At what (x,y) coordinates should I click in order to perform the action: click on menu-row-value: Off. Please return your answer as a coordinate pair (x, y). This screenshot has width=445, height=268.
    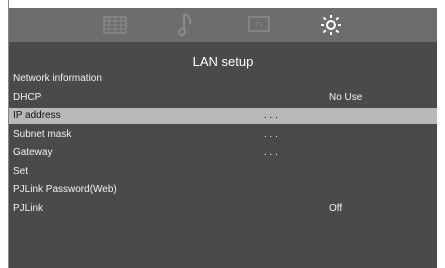
    Looking at the image, I should click on (336, 208).